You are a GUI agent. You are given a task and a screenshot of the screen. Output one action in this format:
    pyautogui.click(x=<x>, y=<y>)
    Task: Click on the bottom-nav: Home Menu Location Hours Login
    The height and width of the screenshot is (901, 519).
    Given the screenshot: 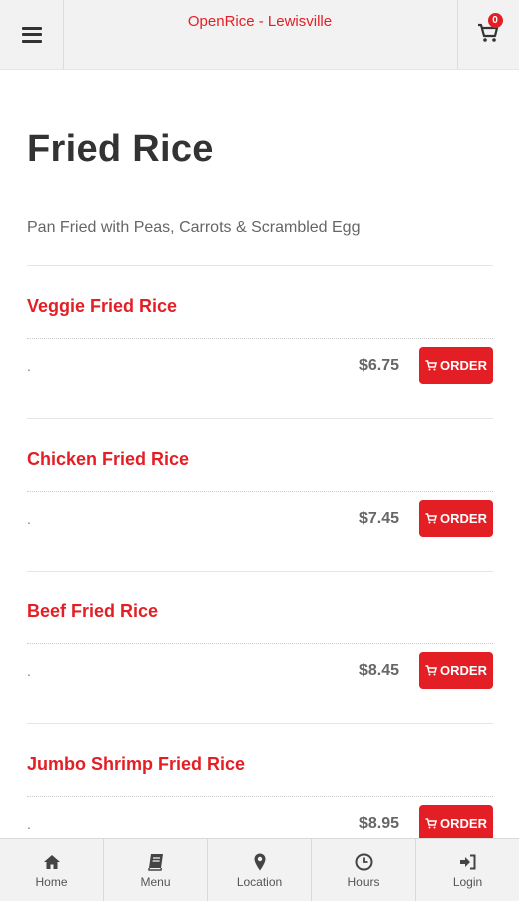 What is the action you would take?
    pyautogui.click(x=259, y=869)
    